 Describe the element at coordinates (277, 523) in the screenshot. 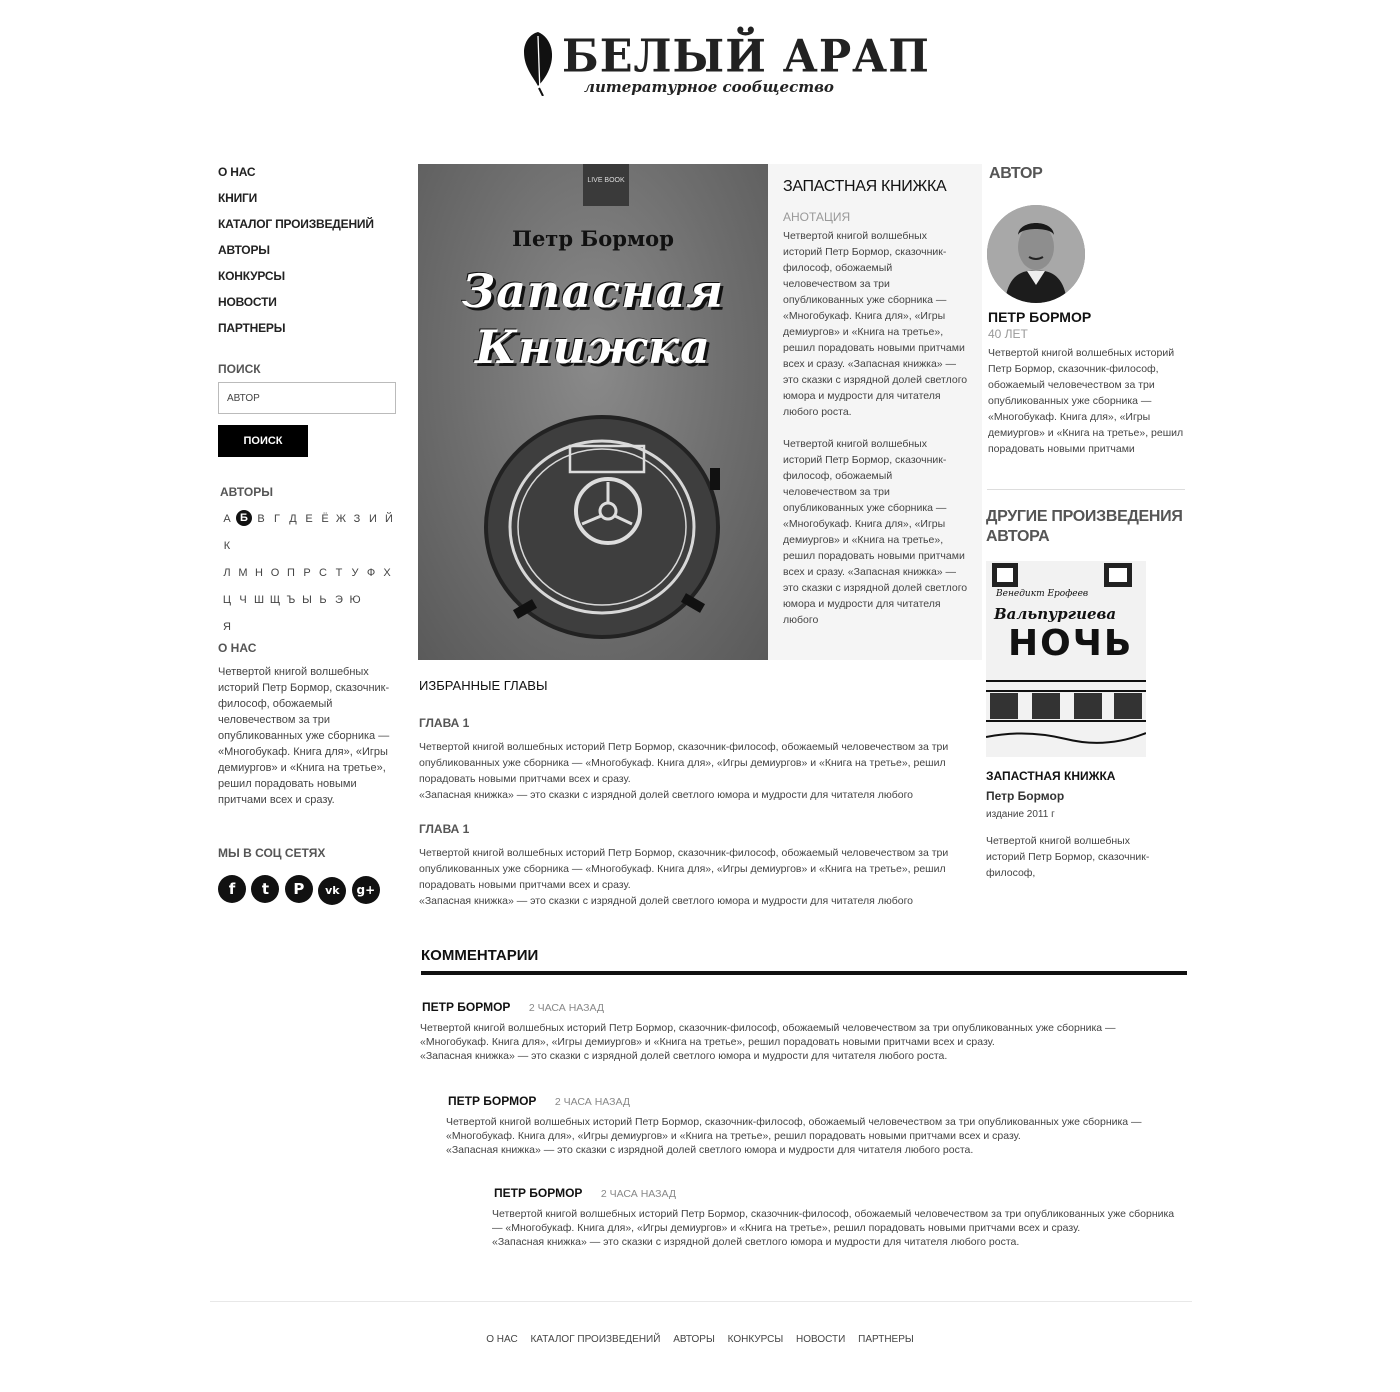

I see `alphabet-letter: Г` at that location.